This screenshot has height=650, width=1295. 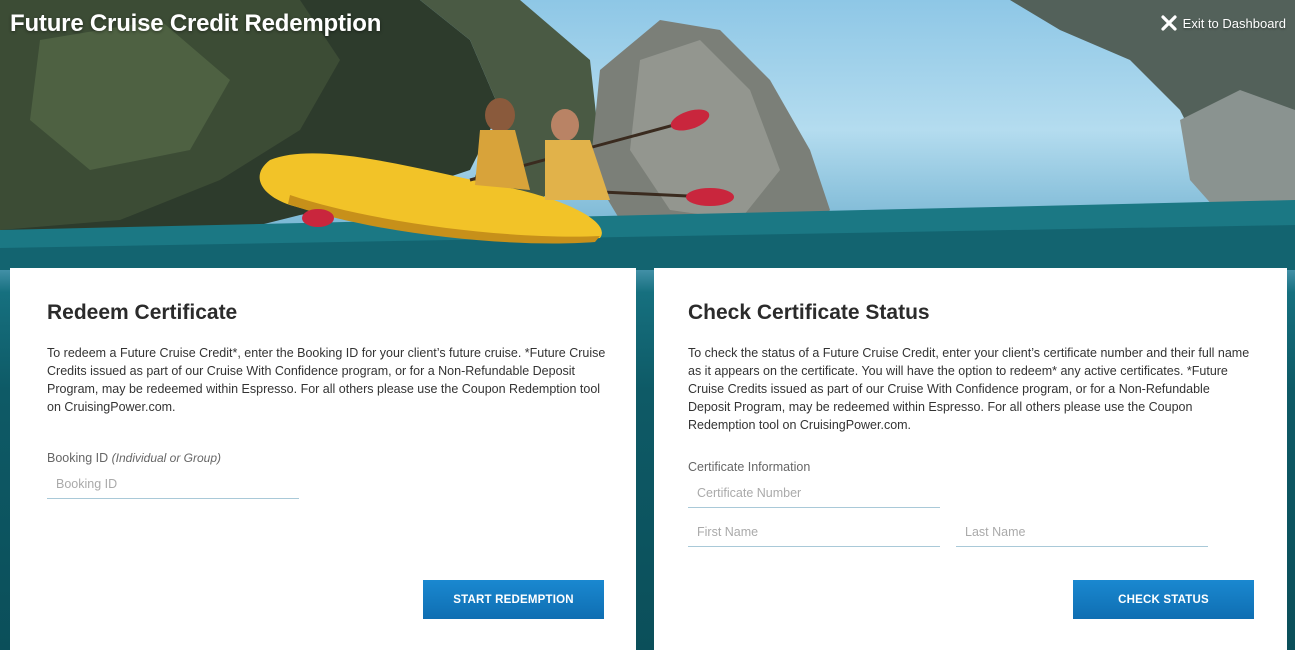 What do you see at coordinates (513, 599) in the screenshot?
I see `start-redemption-button: START REDEMPTION` at bounding box center [513, 599].